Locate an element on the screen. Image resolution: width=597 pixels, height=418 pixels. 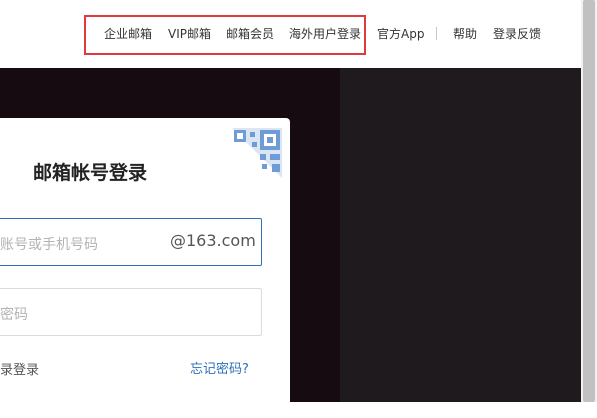
login-title: 邮箱帐号登录 is located at coordinates (89, 173).